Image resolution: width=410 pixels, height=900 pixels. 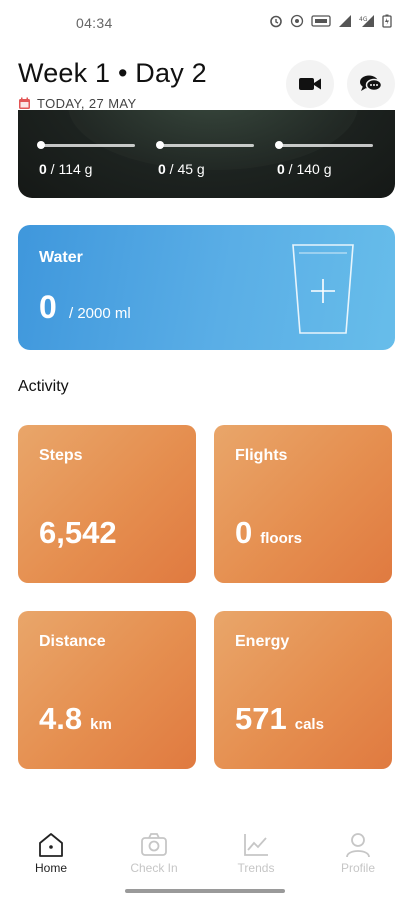 What do you see at coordinates (107, 690) in the screenshot?
I see `distance-tile: Distance 4.8 km` at bounding box center [107, 690].